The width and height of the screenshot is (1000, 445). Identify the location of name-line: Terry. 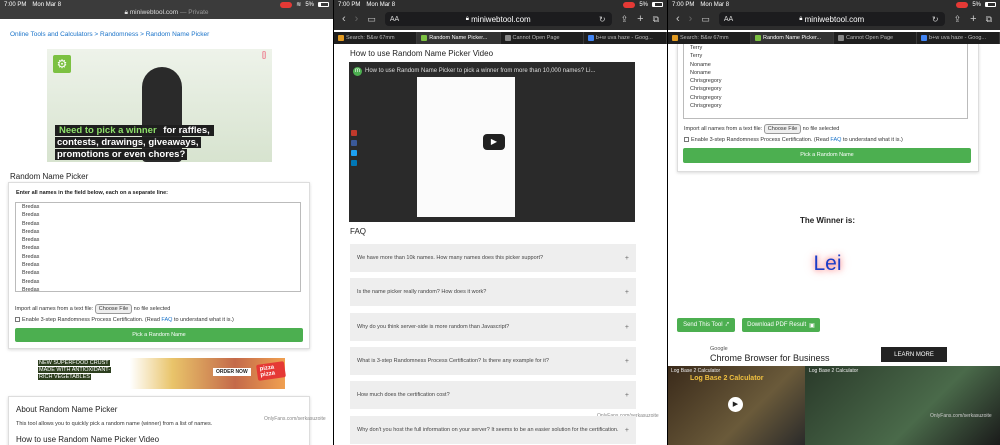
(696, 56).